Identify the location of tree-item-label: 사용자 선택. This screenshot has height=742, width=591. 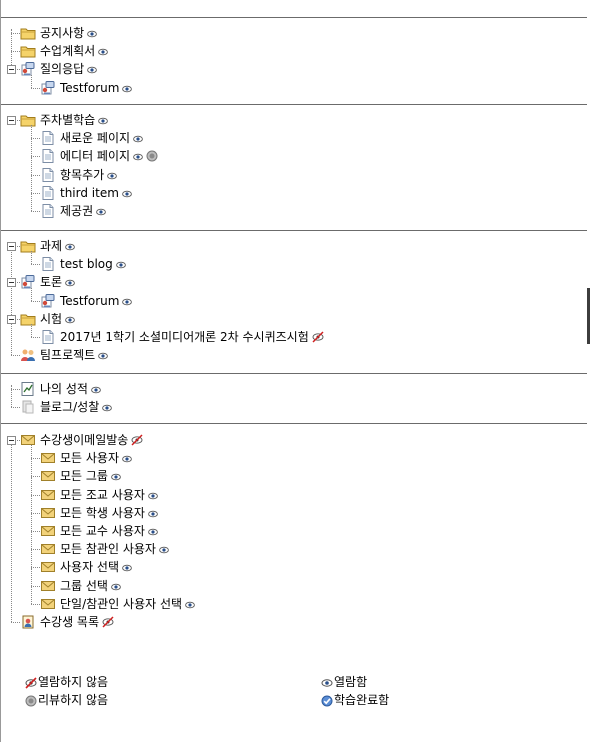
(89, 567).